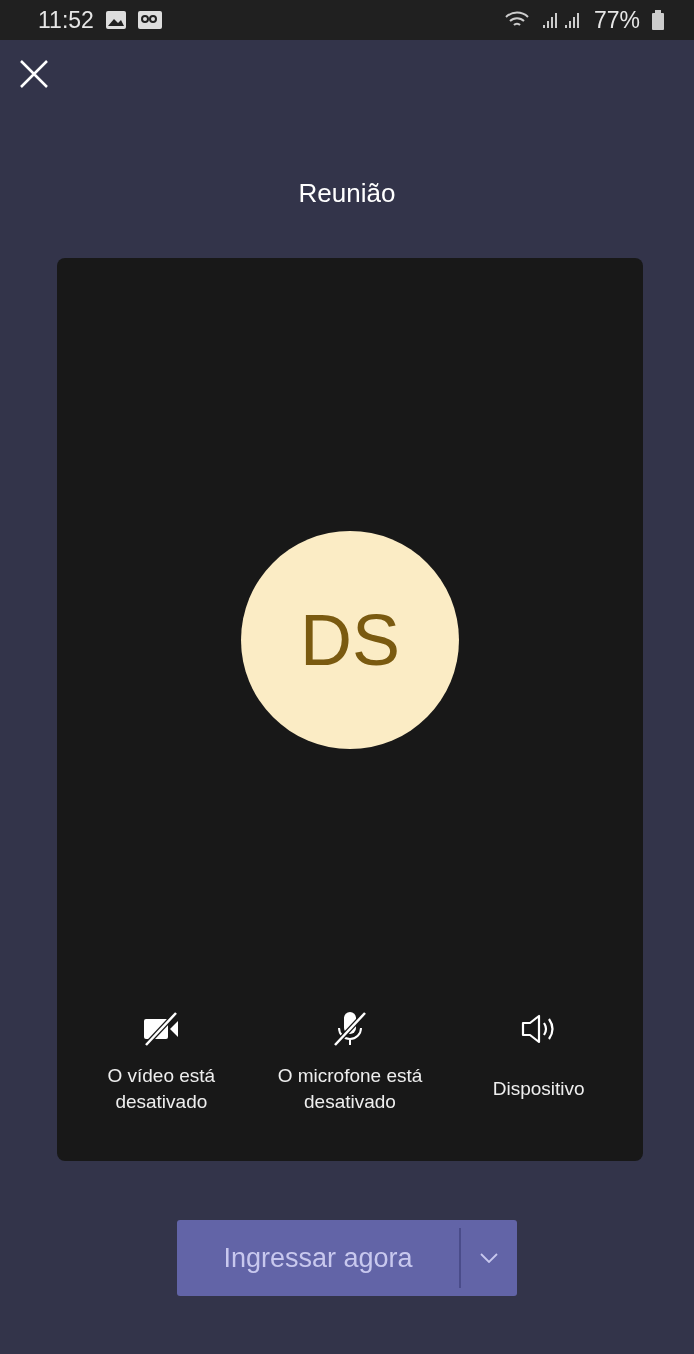  What do you see at coordinates (350, 1062) in the screenshot?
I see `microphone-toggle: O microfone está desativado` at bounding box center [350, 1062].